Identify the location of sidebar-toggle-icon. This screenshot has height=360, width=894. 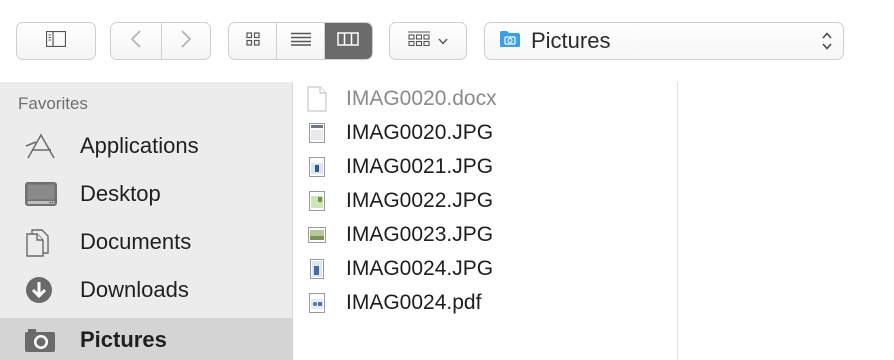
(56, 41).